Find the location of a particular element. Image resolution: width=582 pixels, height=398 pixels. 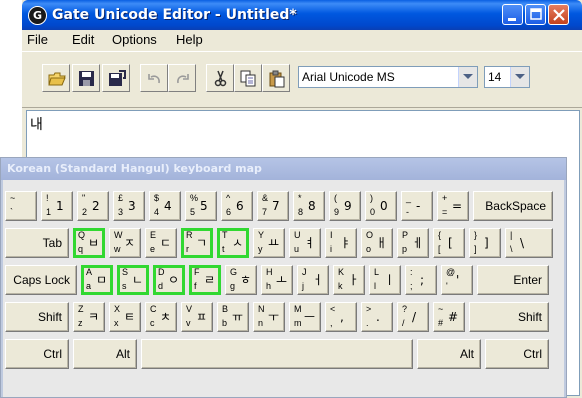

key-n: Nnㅜ is located at coordinates (269, 317).